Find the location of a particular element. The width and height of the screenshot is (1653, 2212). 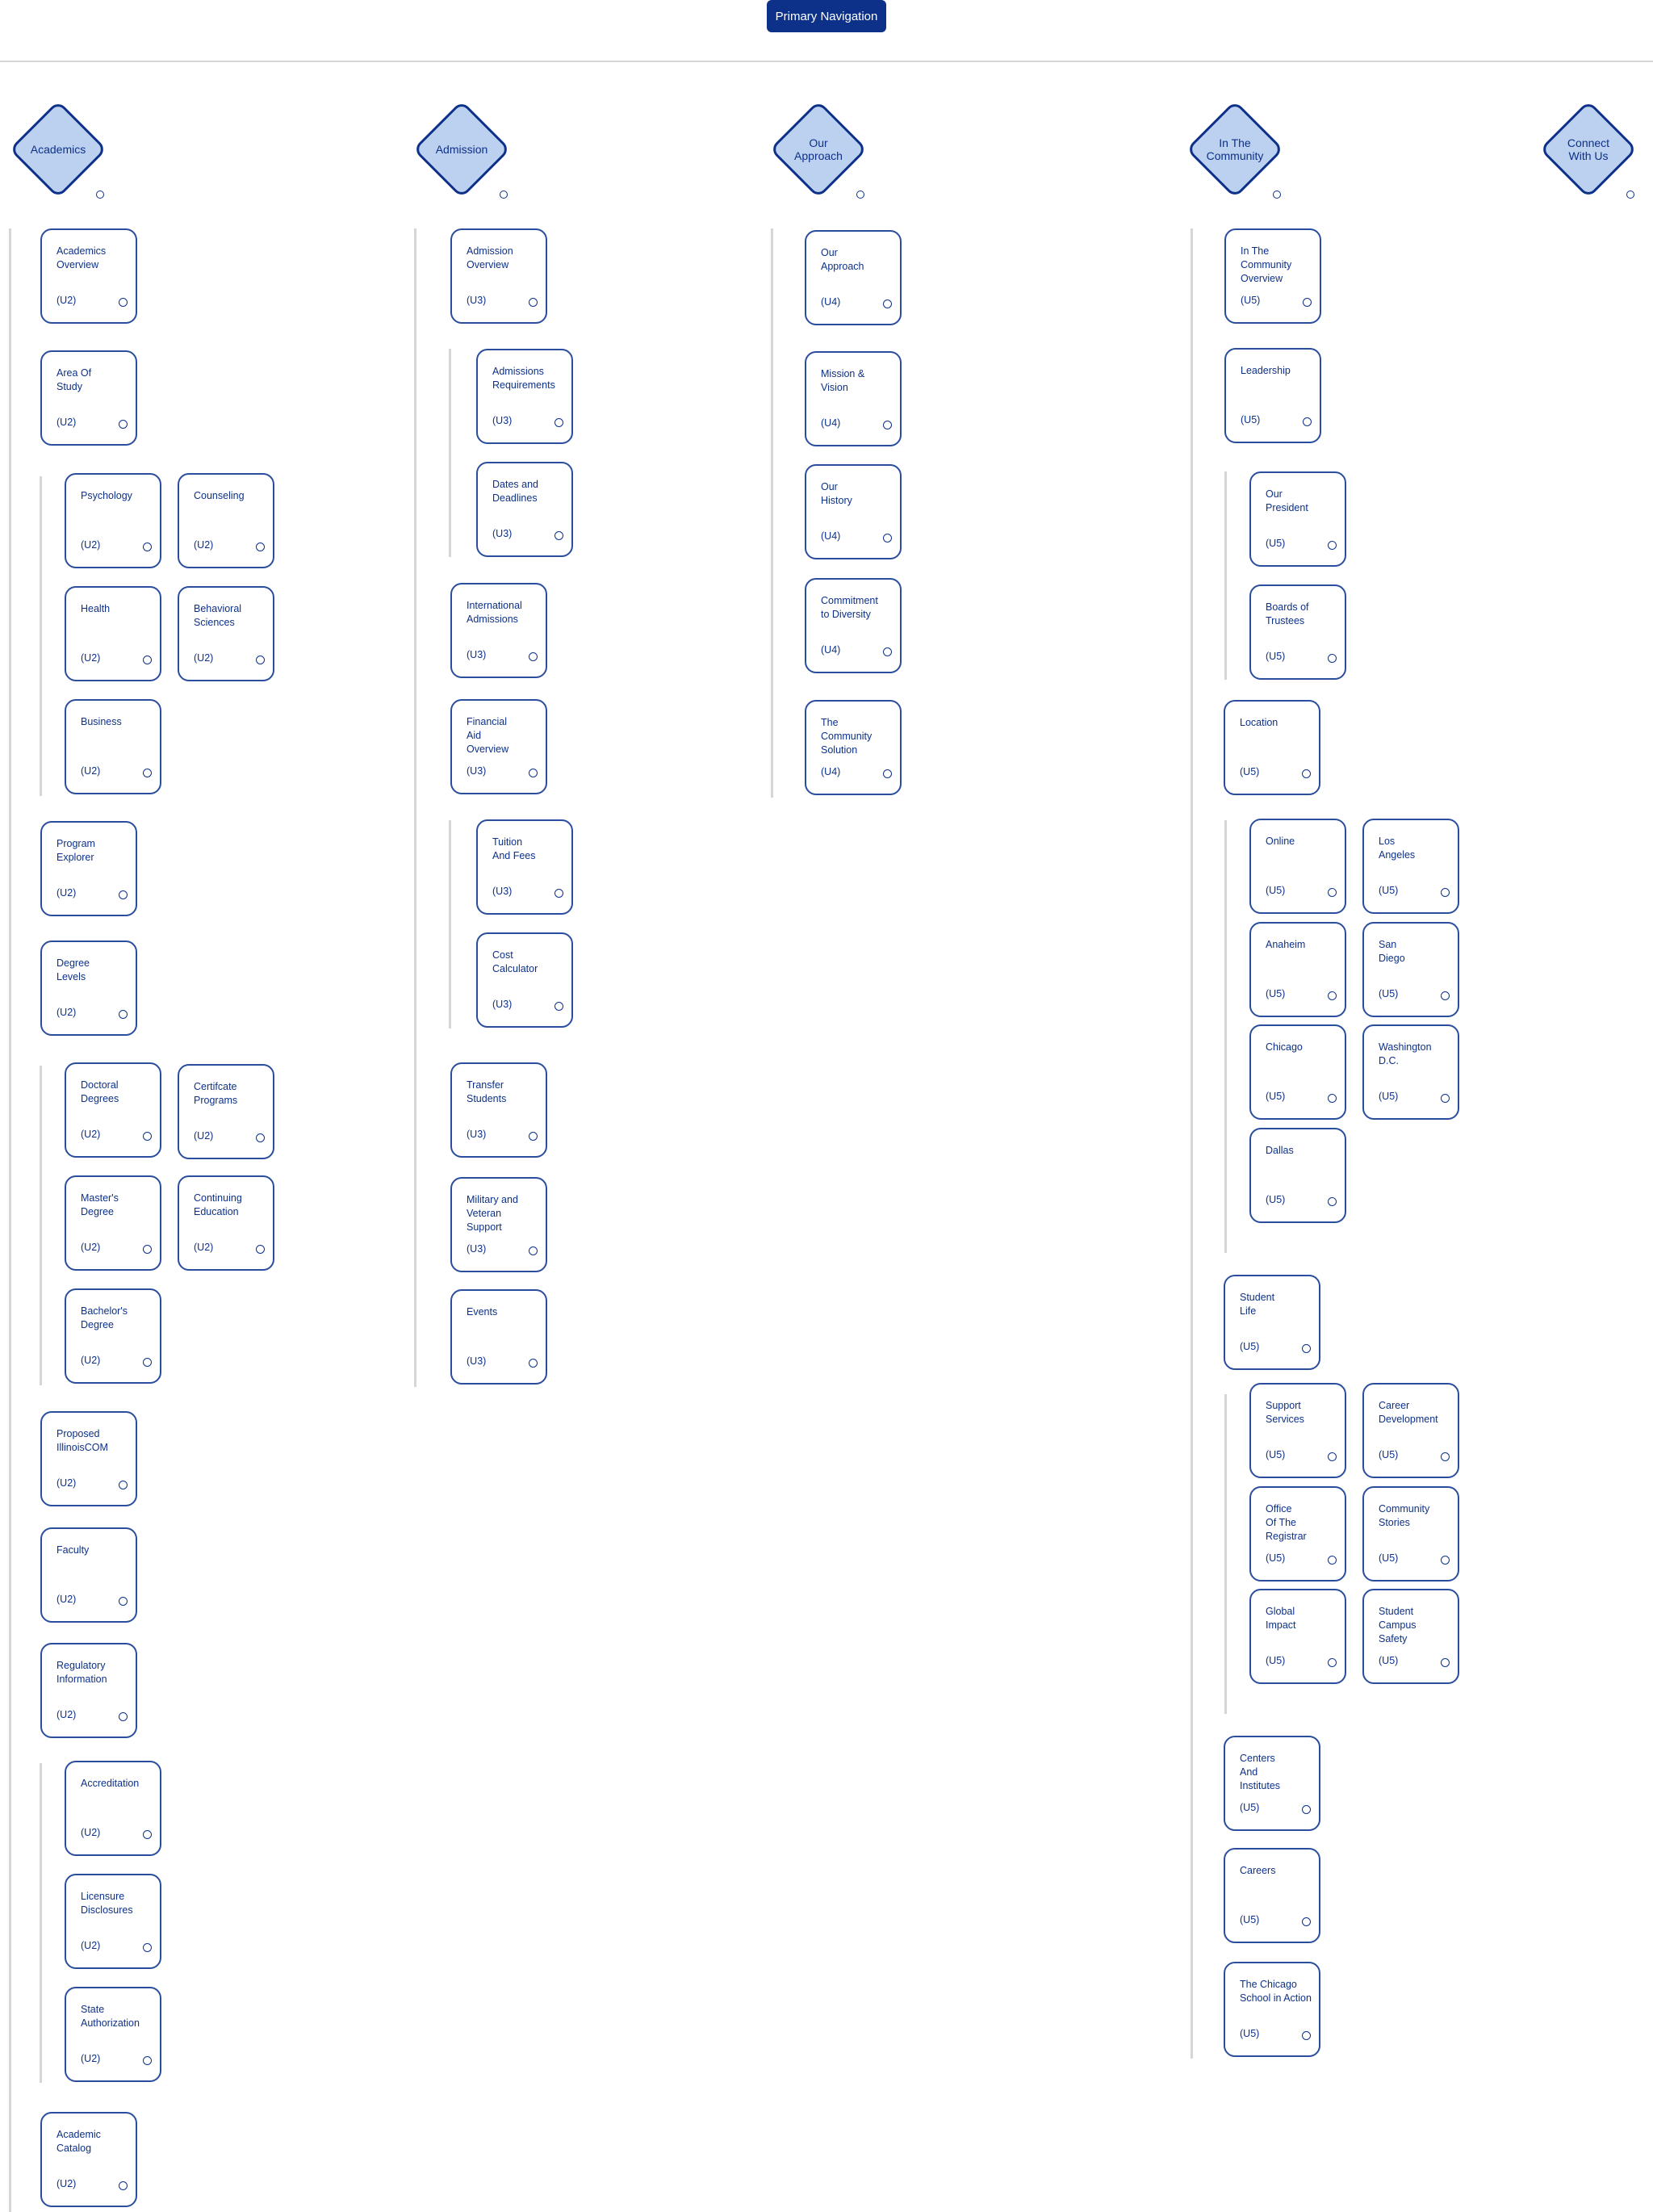

page-card-online: Online (U5) is located at coordinates (1297, 866).